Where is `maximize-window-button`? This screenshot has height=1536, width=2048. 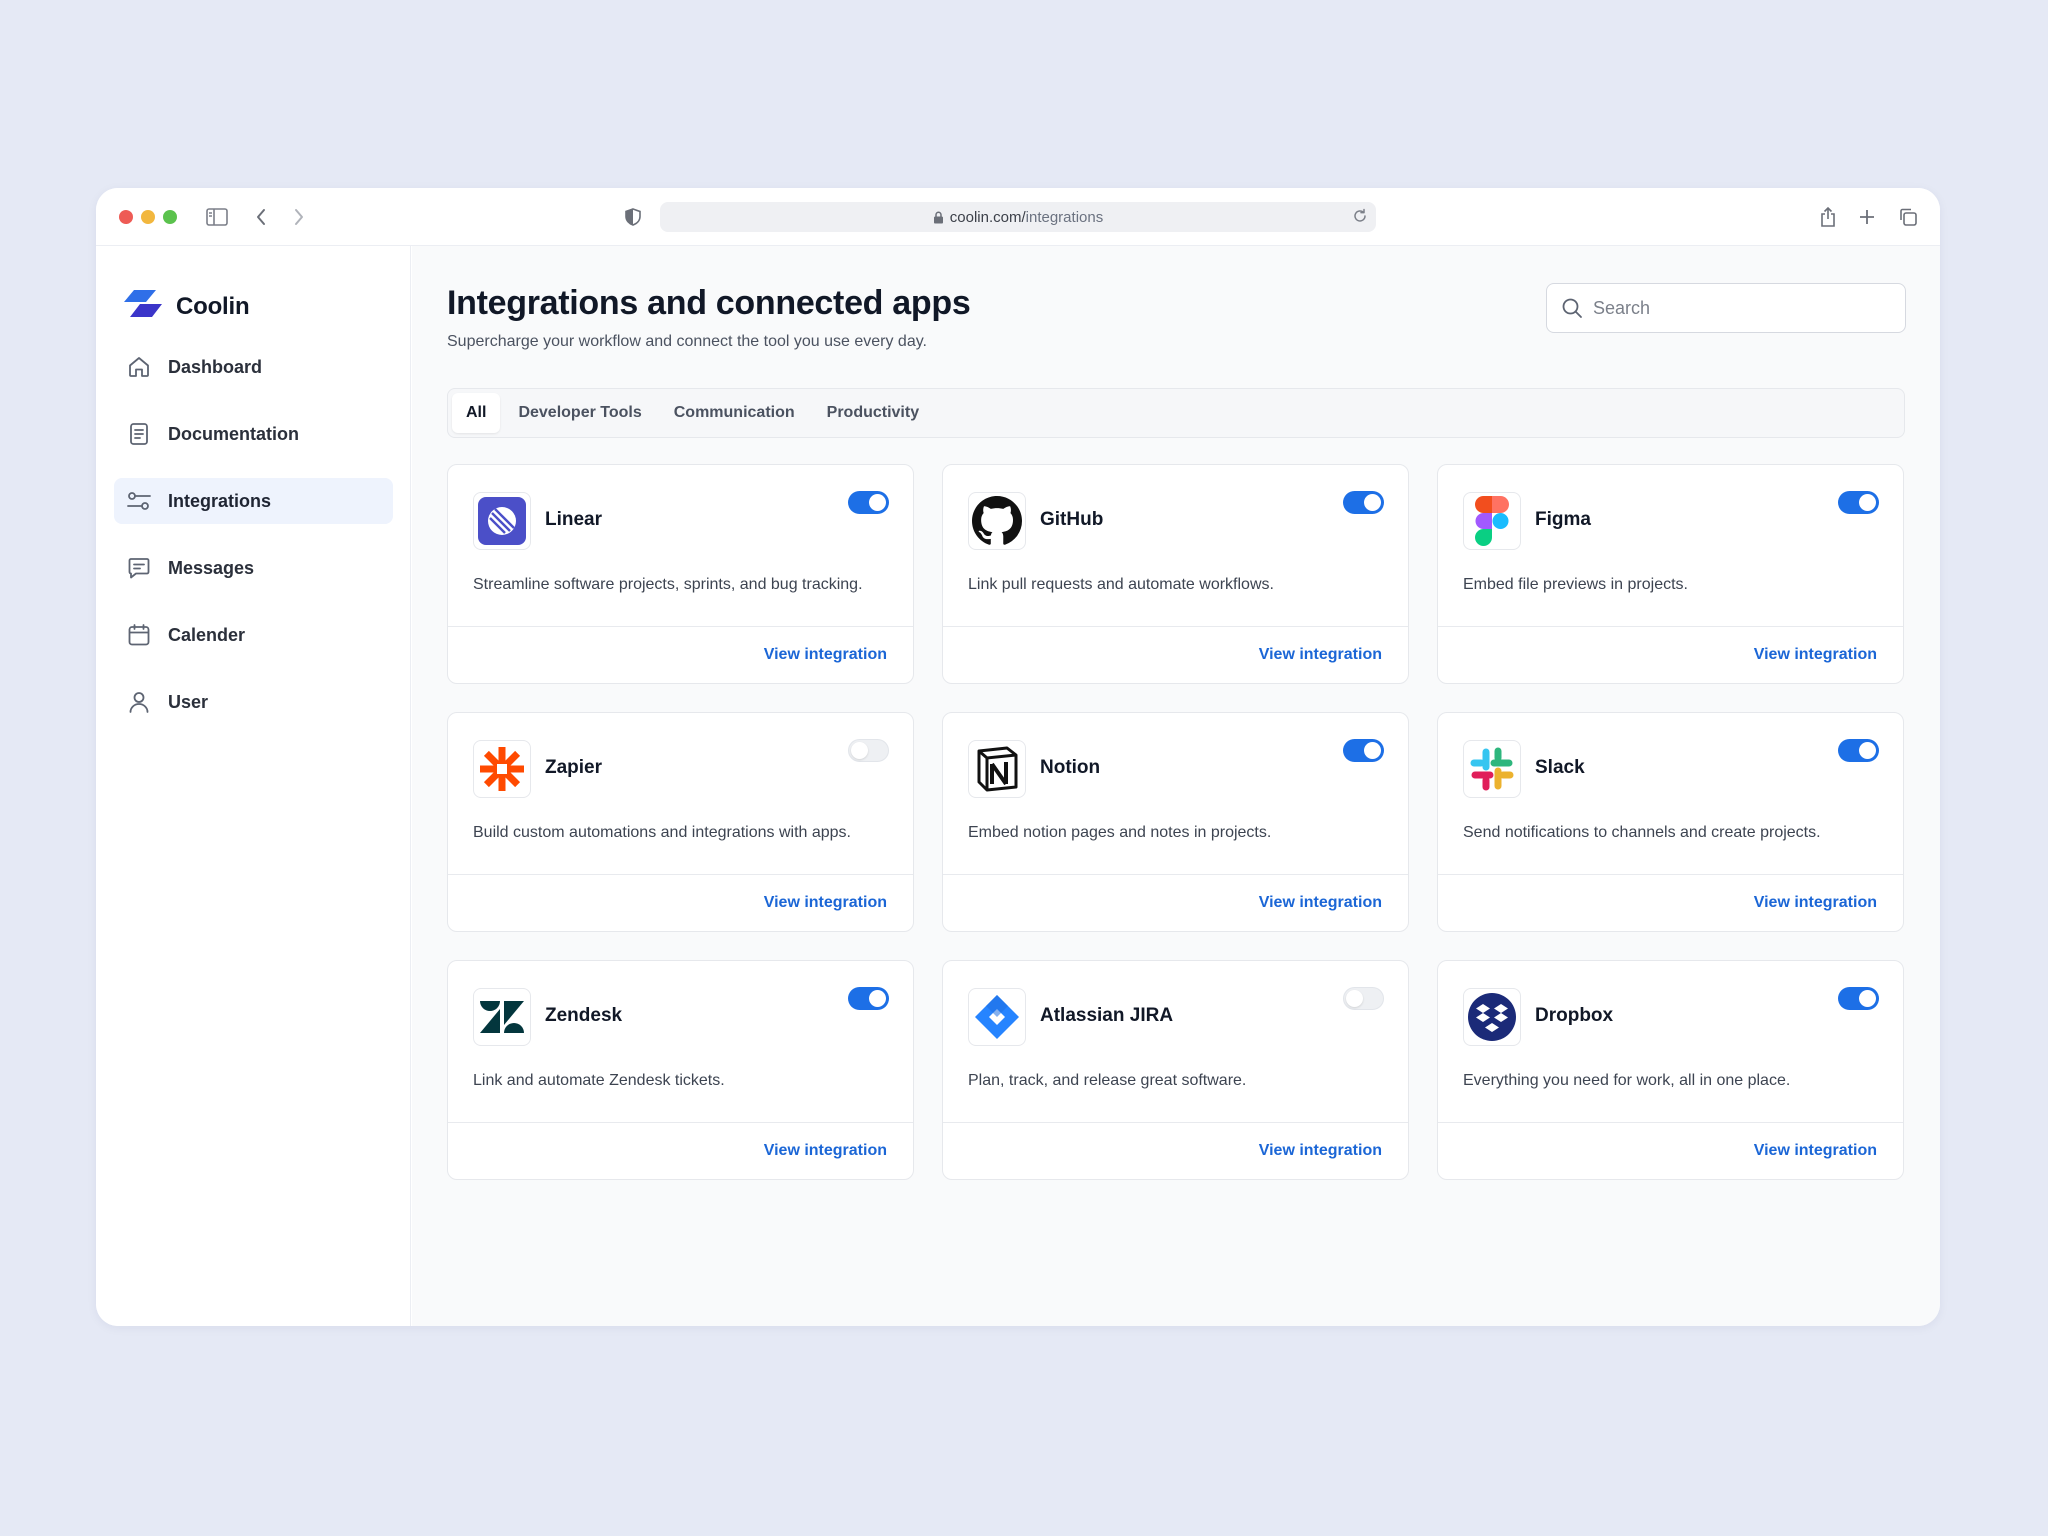
maximize-window-button is located at coordinates (170, 217).